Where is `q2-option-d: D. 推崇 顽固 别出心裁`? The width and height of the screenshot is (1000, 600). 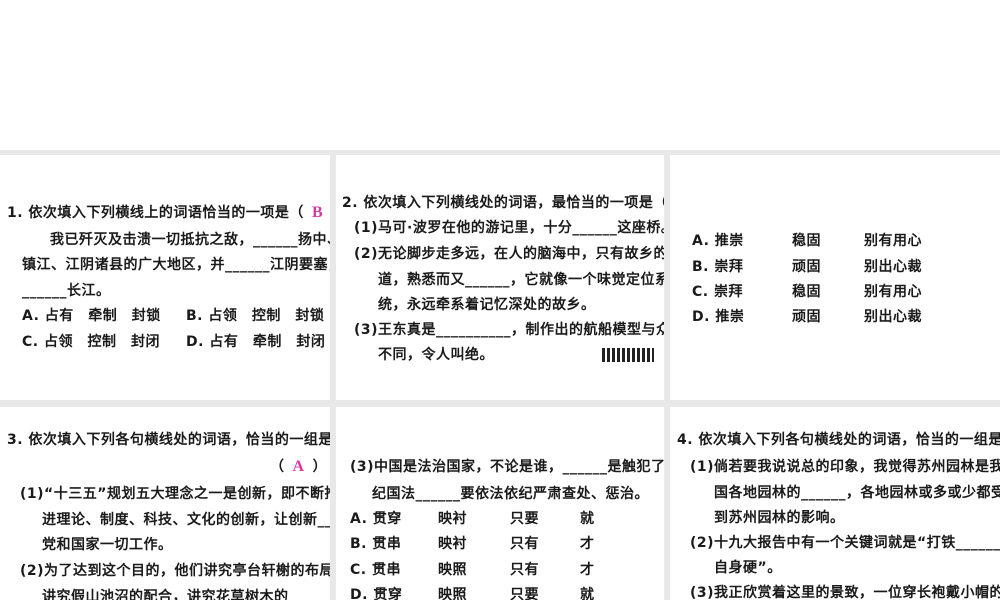
q2-option-d: D. 推崇 顽固 别出心裁 is located at coordinates (807, 317).